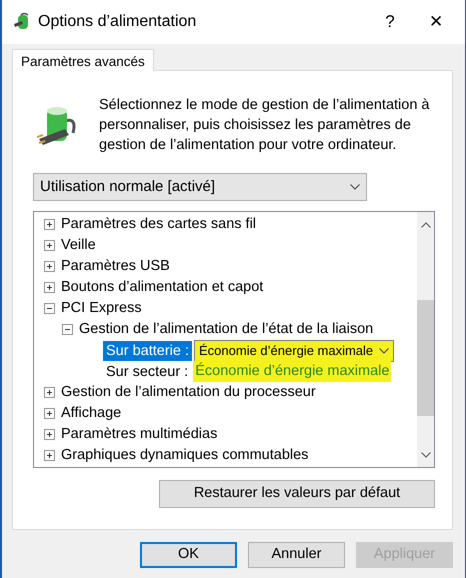  What do you see at coordinates (78, 245) in the screenshot?
I see `tree-item: Veille` at bounding box center [78, 245].